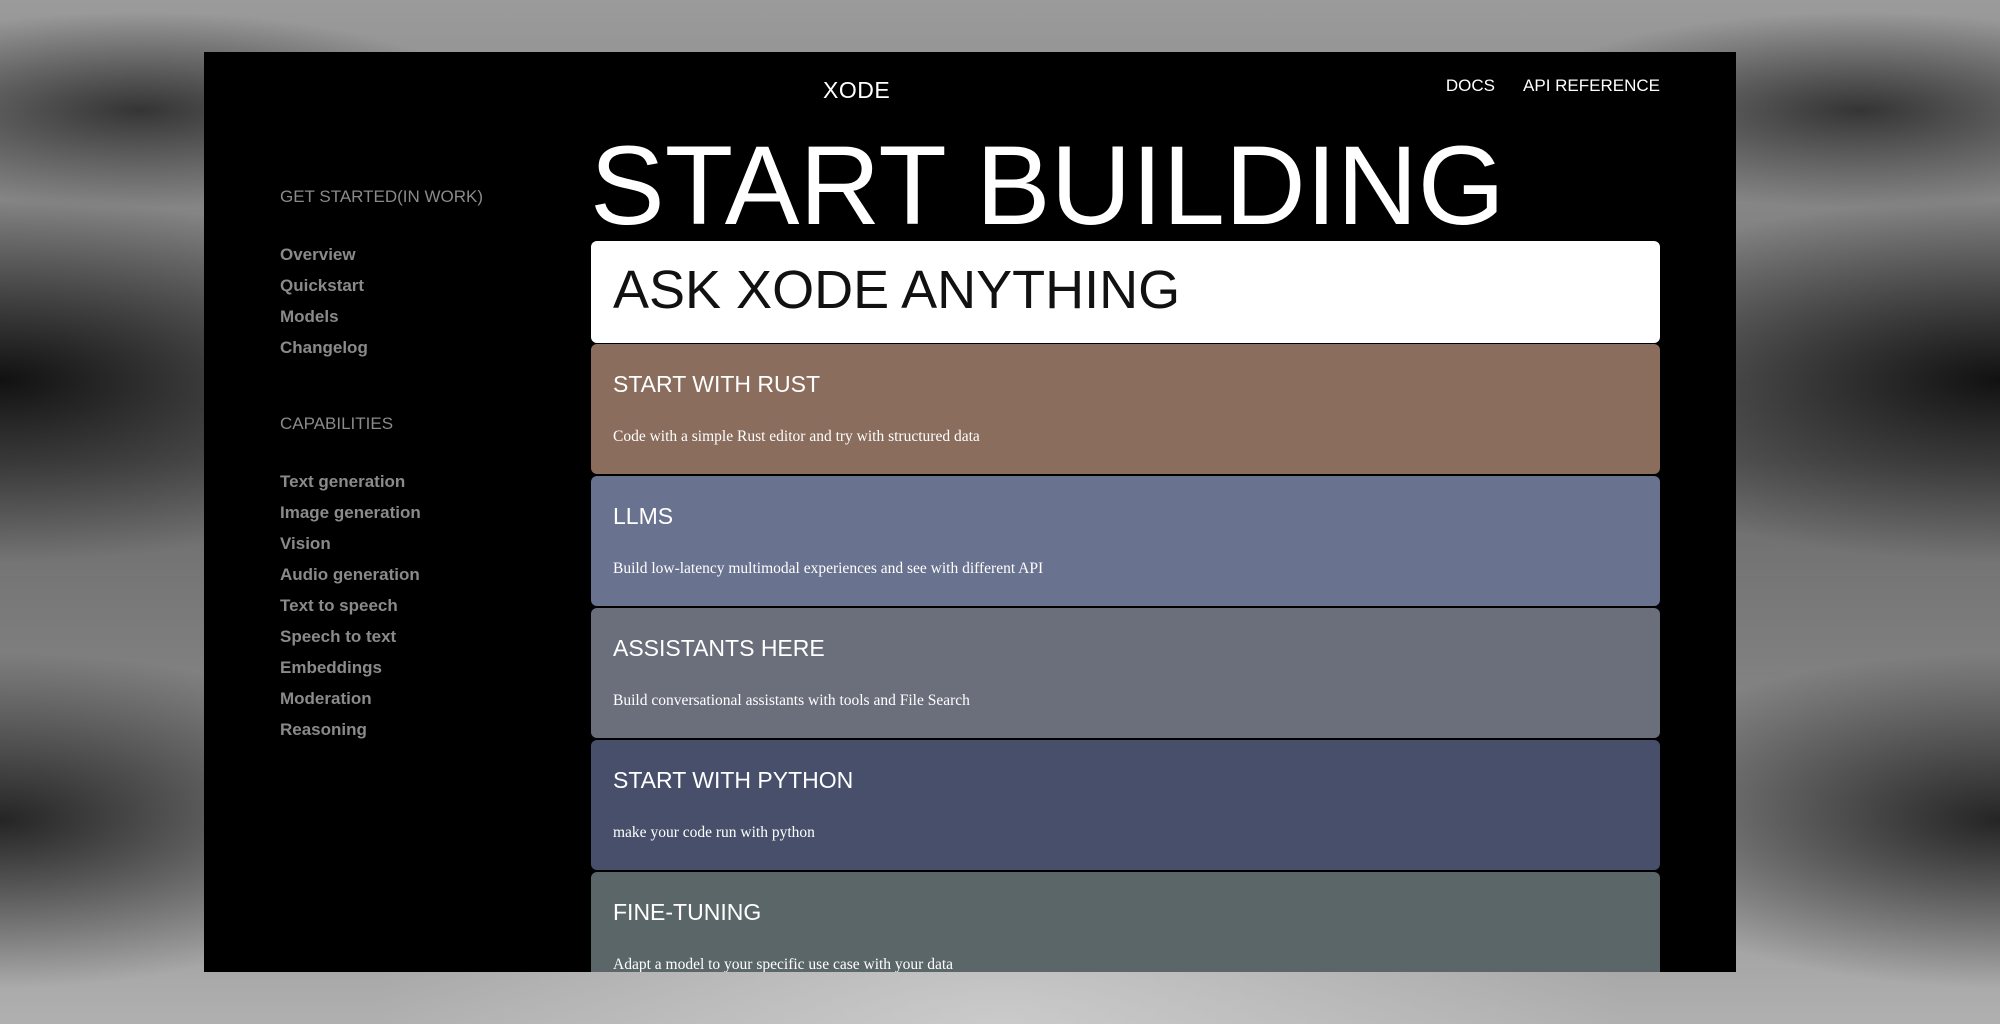  Describe the element at coordinates (1047, 185) in the screenshot. I see `hero-title: START BUILDING` at that location.